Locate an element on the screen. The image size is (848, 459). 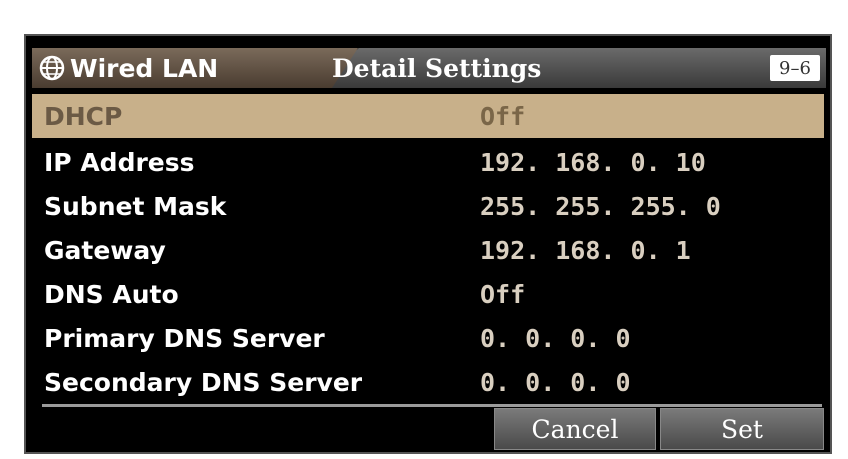
divider is located at coordinates (432, 405).